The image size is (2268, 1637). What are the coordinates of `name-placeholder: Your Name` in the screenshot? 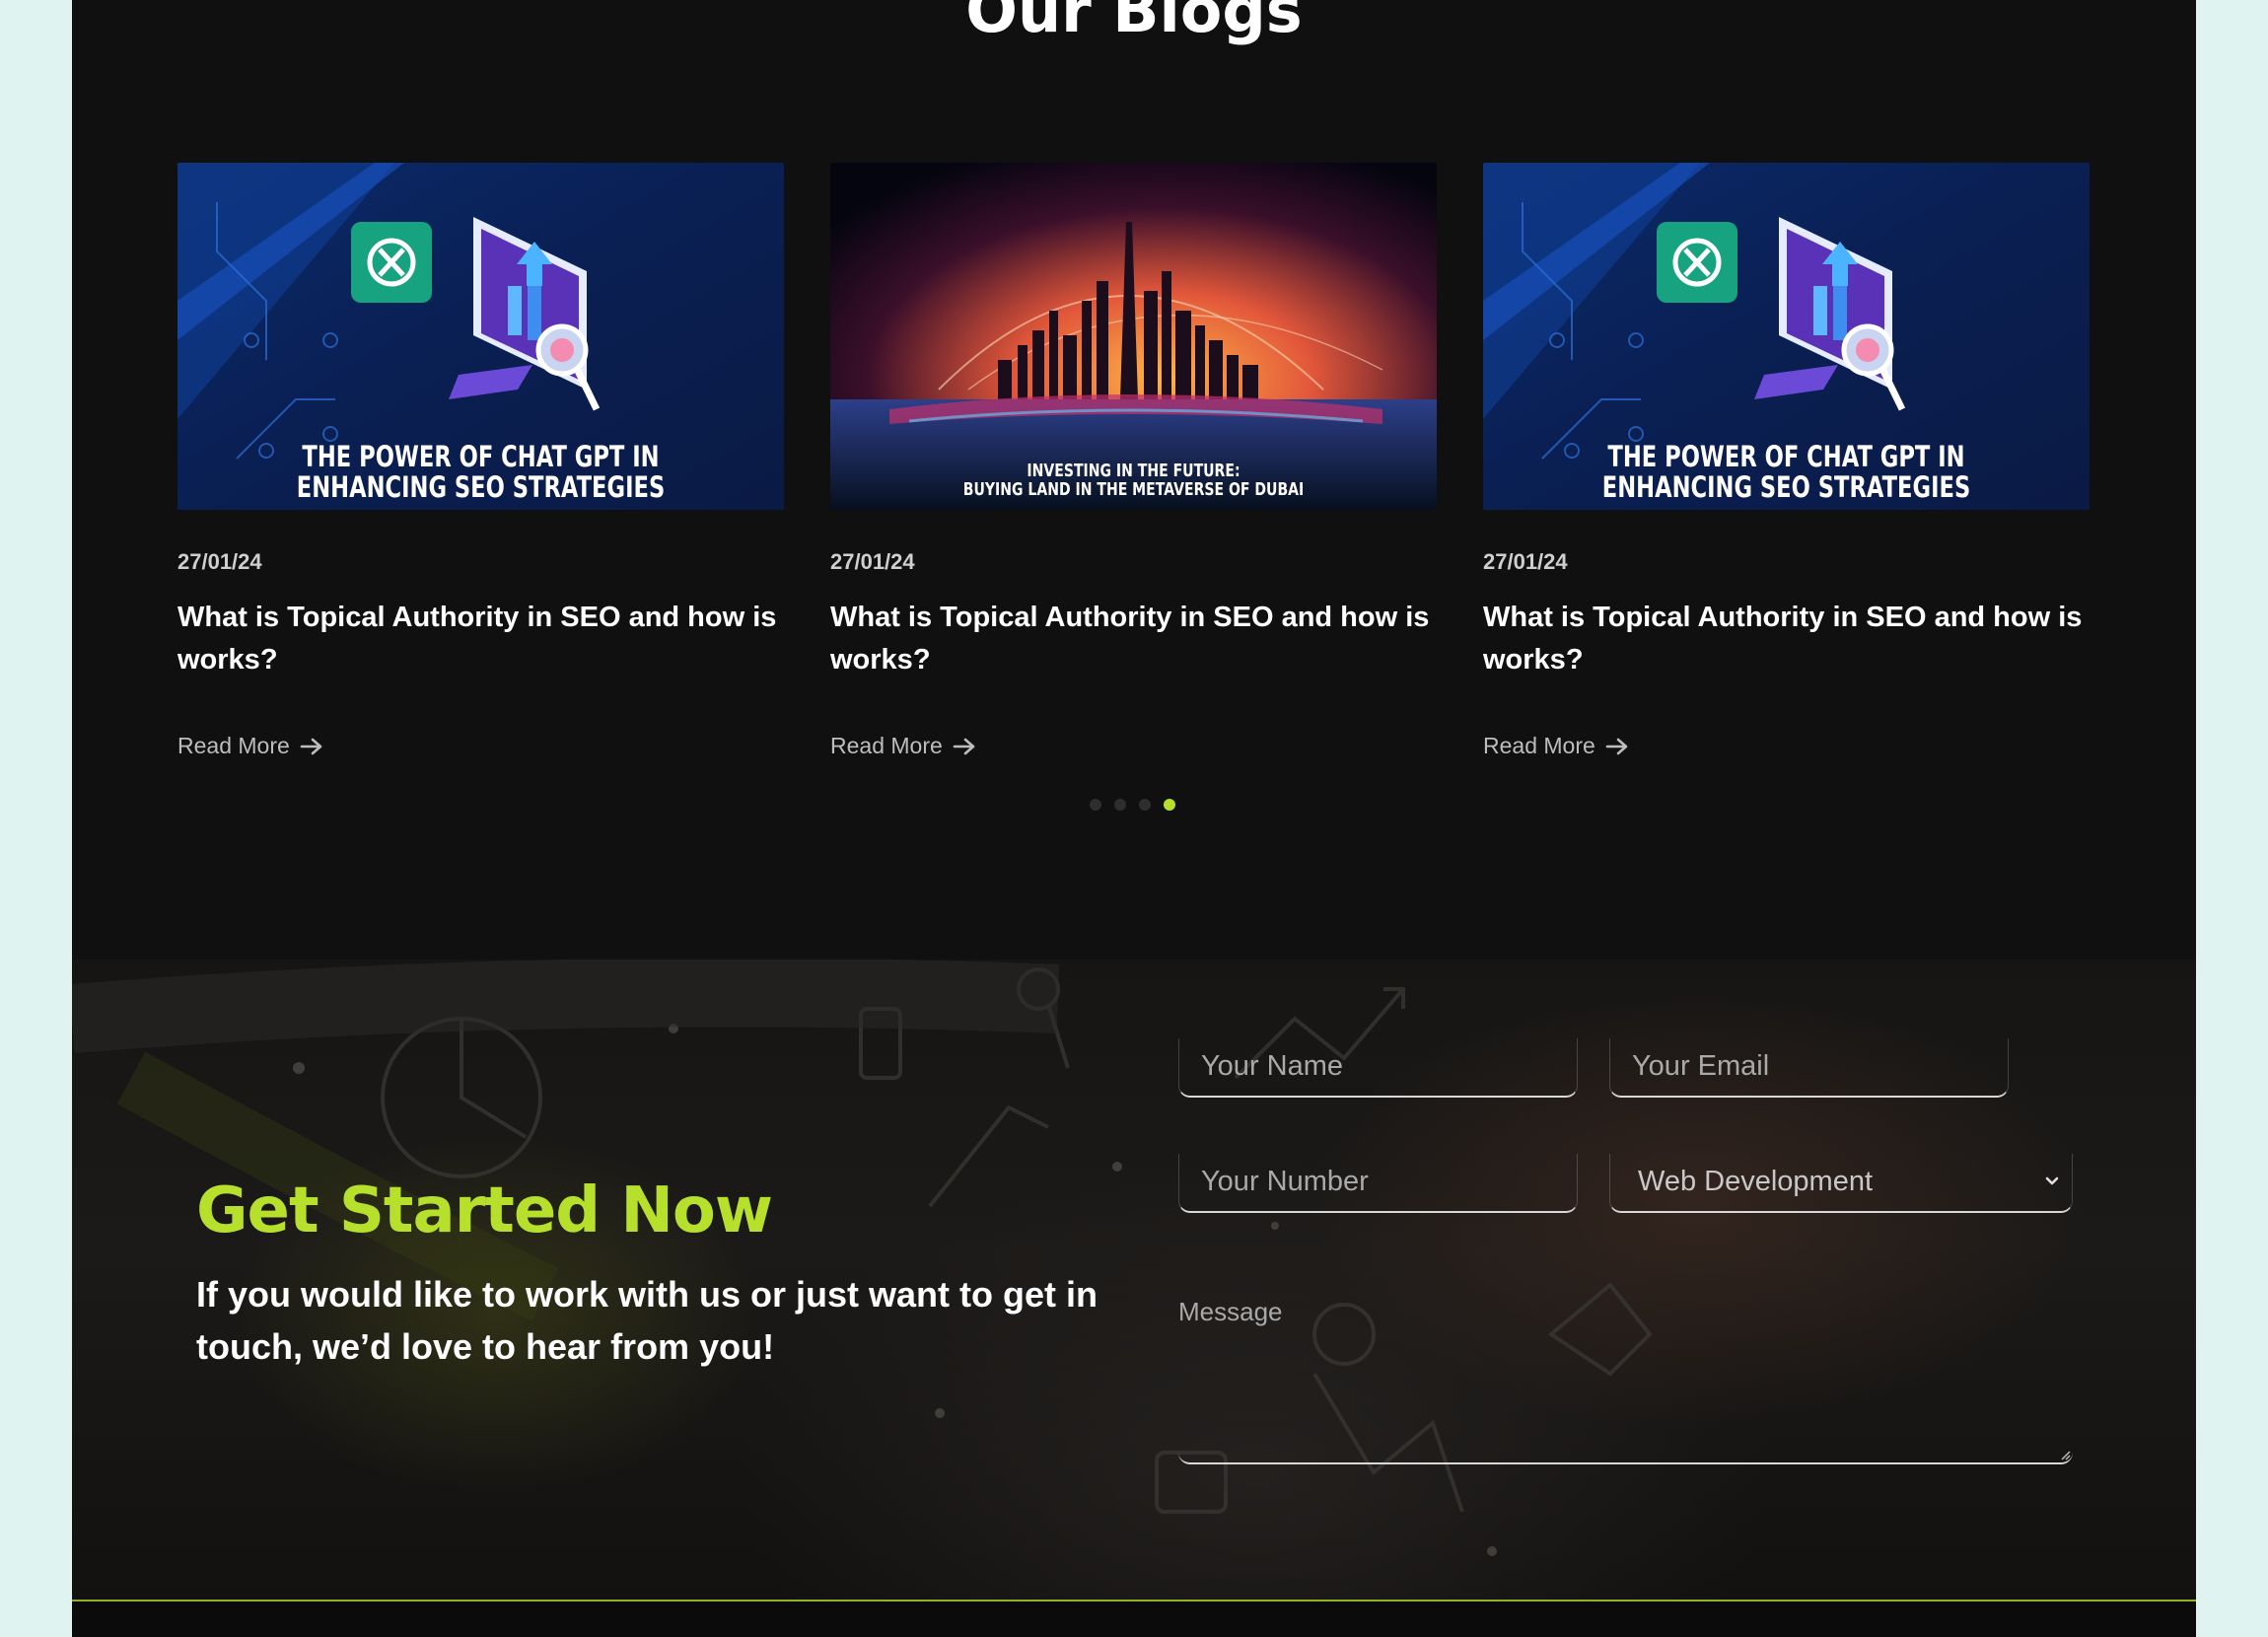 It's located at (1272, 1066).